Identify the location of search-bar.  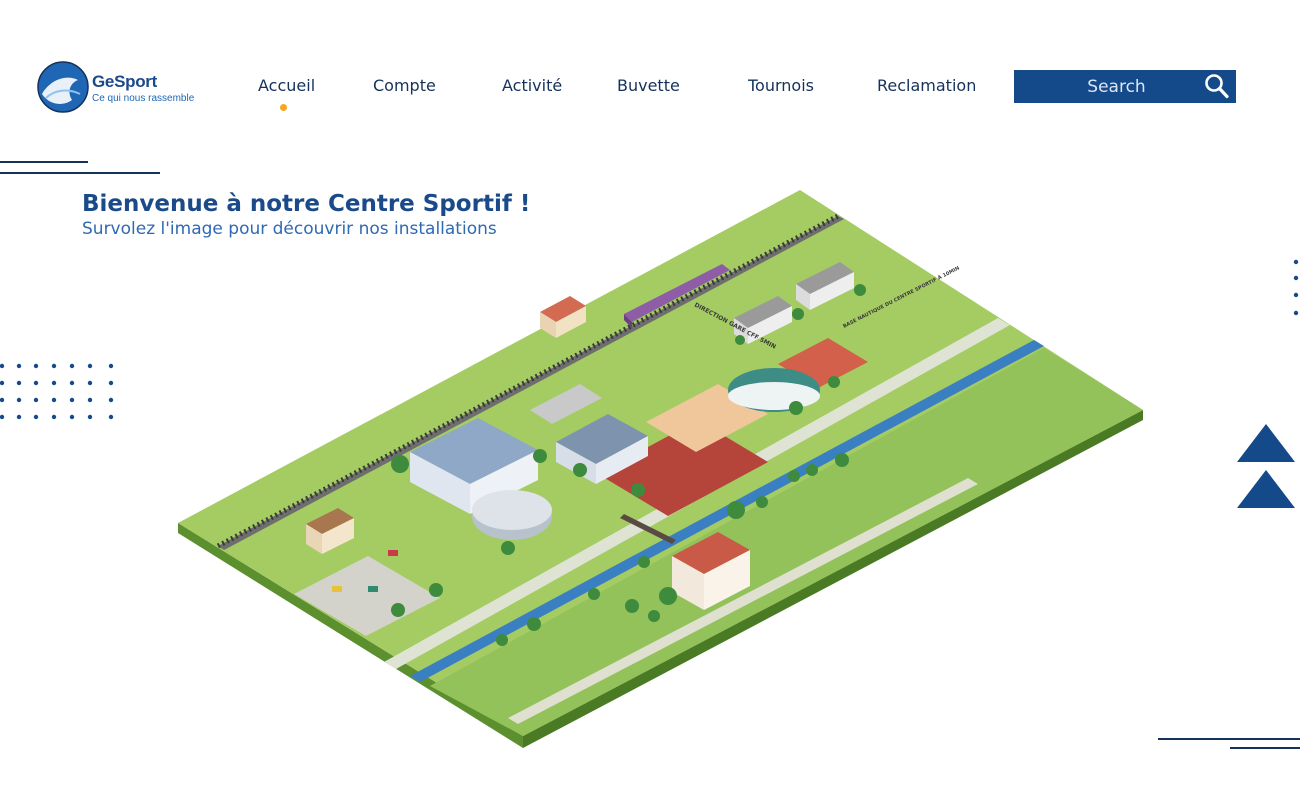
(1125, 86).